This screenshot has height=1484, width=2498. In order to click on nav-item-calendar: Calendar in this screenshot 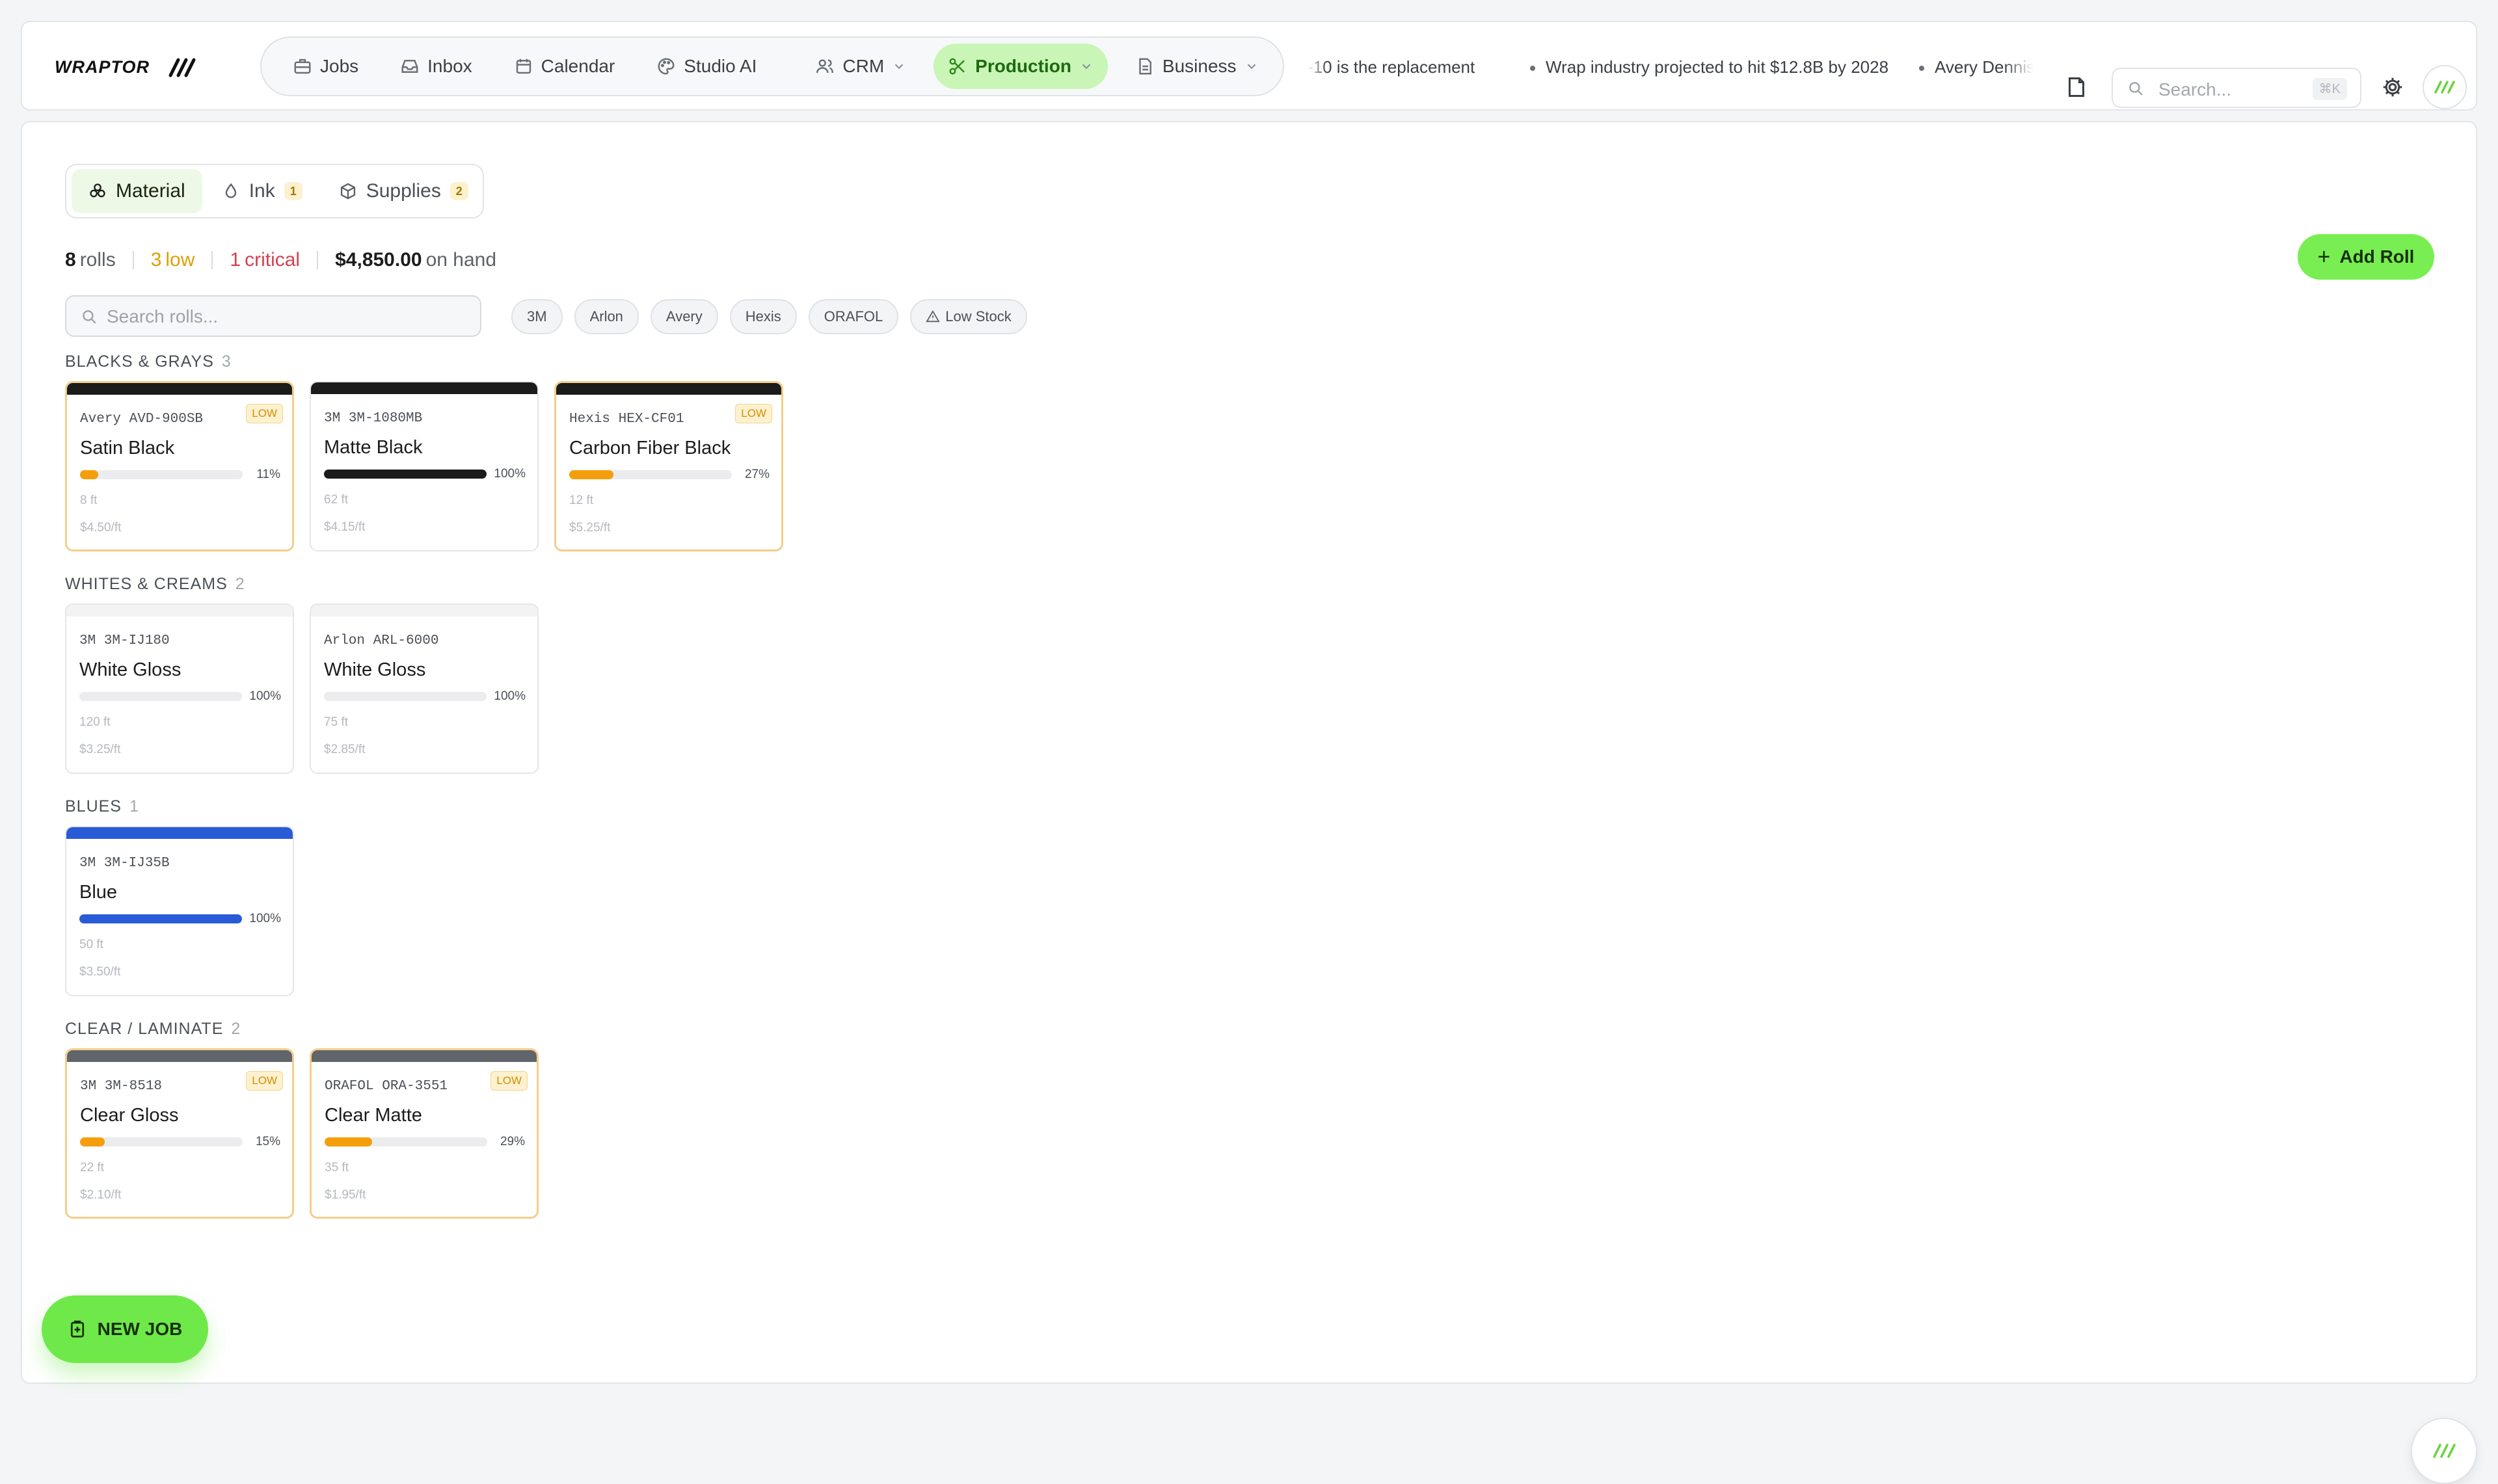, I will do `click(565, 66)`.